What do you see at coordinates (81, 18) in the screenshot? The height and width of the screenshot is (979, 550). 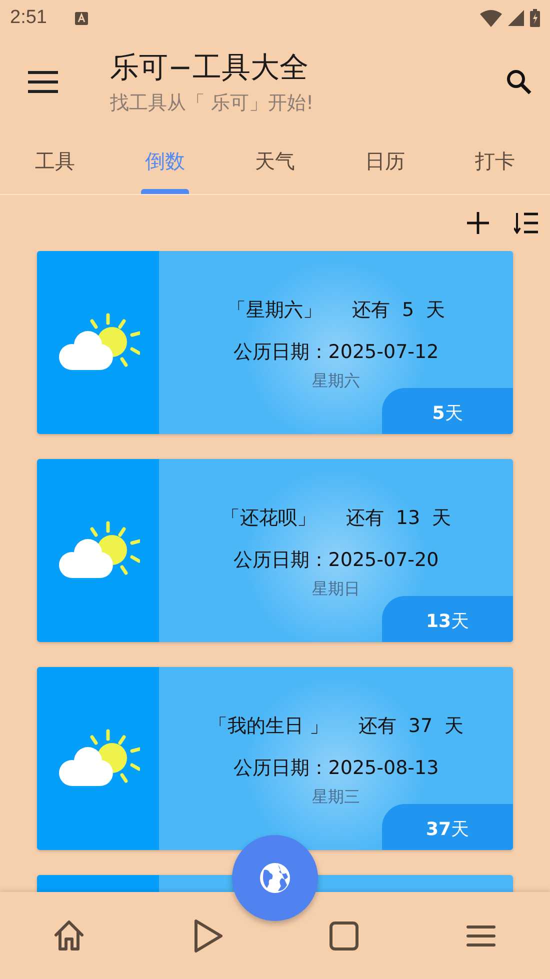 I see `keyboard-icon` at bounding box center [81, 18].